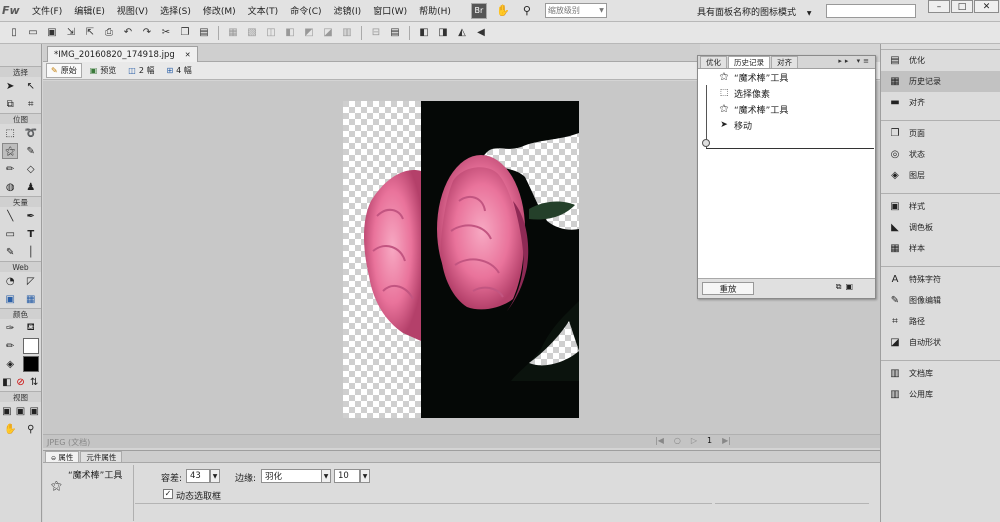  What do you see at coordinates (478, 10) in the screenshot?
I see `bridge-button: Br` at bounding box center [478, 10].